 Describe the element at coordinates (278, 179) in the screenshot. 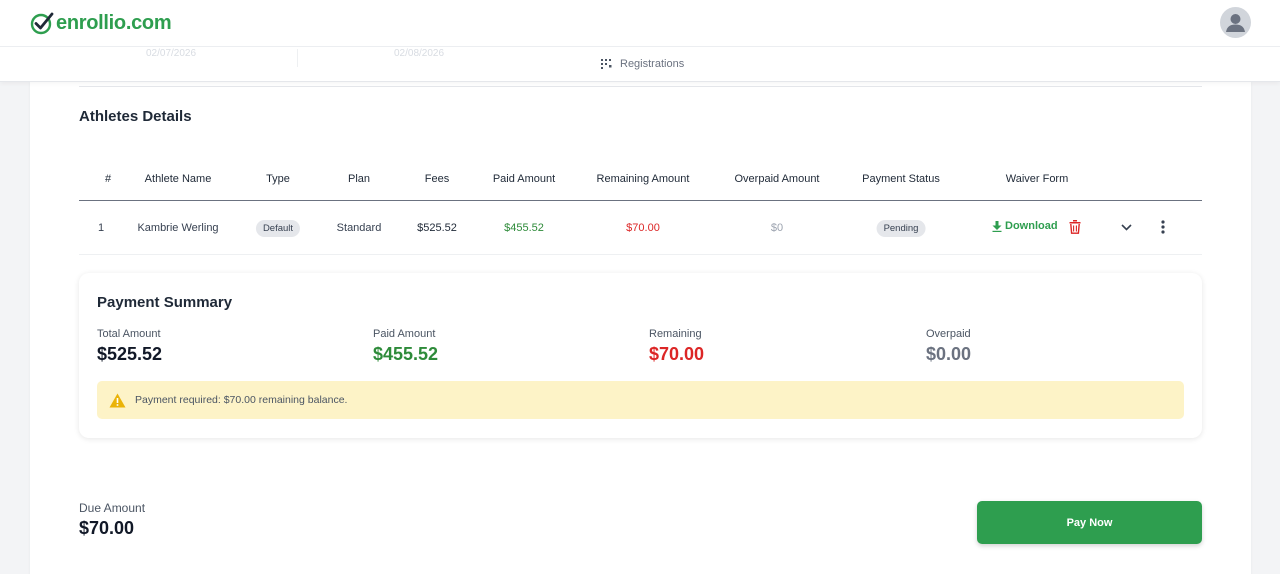

I see `column-header-type: Type` at that location.